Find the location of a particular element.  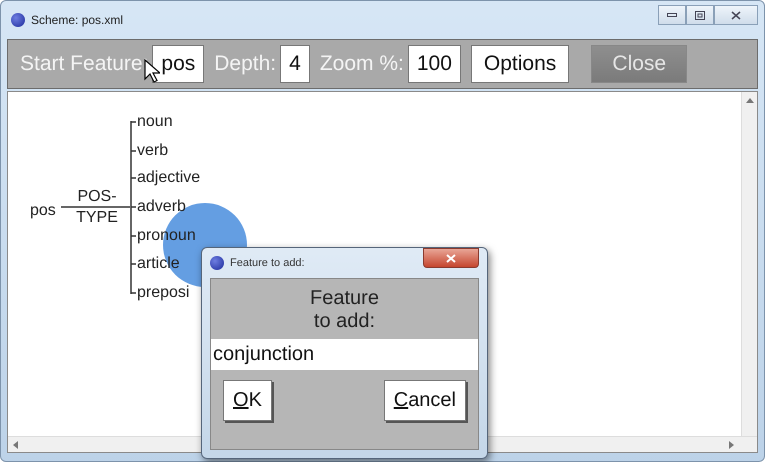

edge-label: TYPE is located at coordinates (97, 218).